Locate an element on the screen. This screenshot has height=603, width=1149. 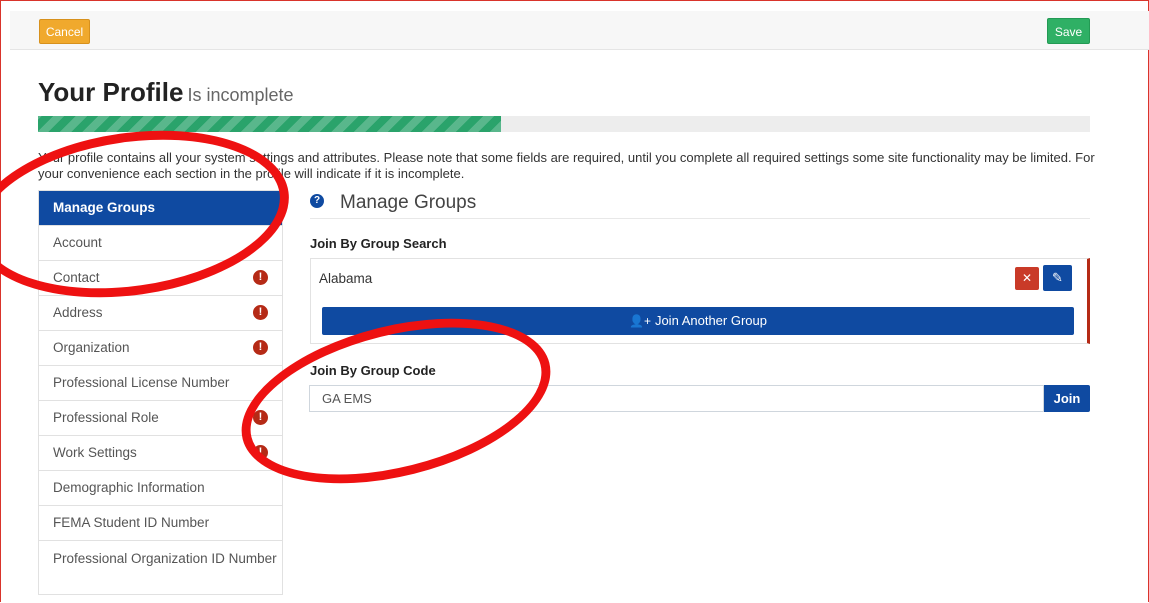
profile-progress-bar is located at coordinates (564, 124).